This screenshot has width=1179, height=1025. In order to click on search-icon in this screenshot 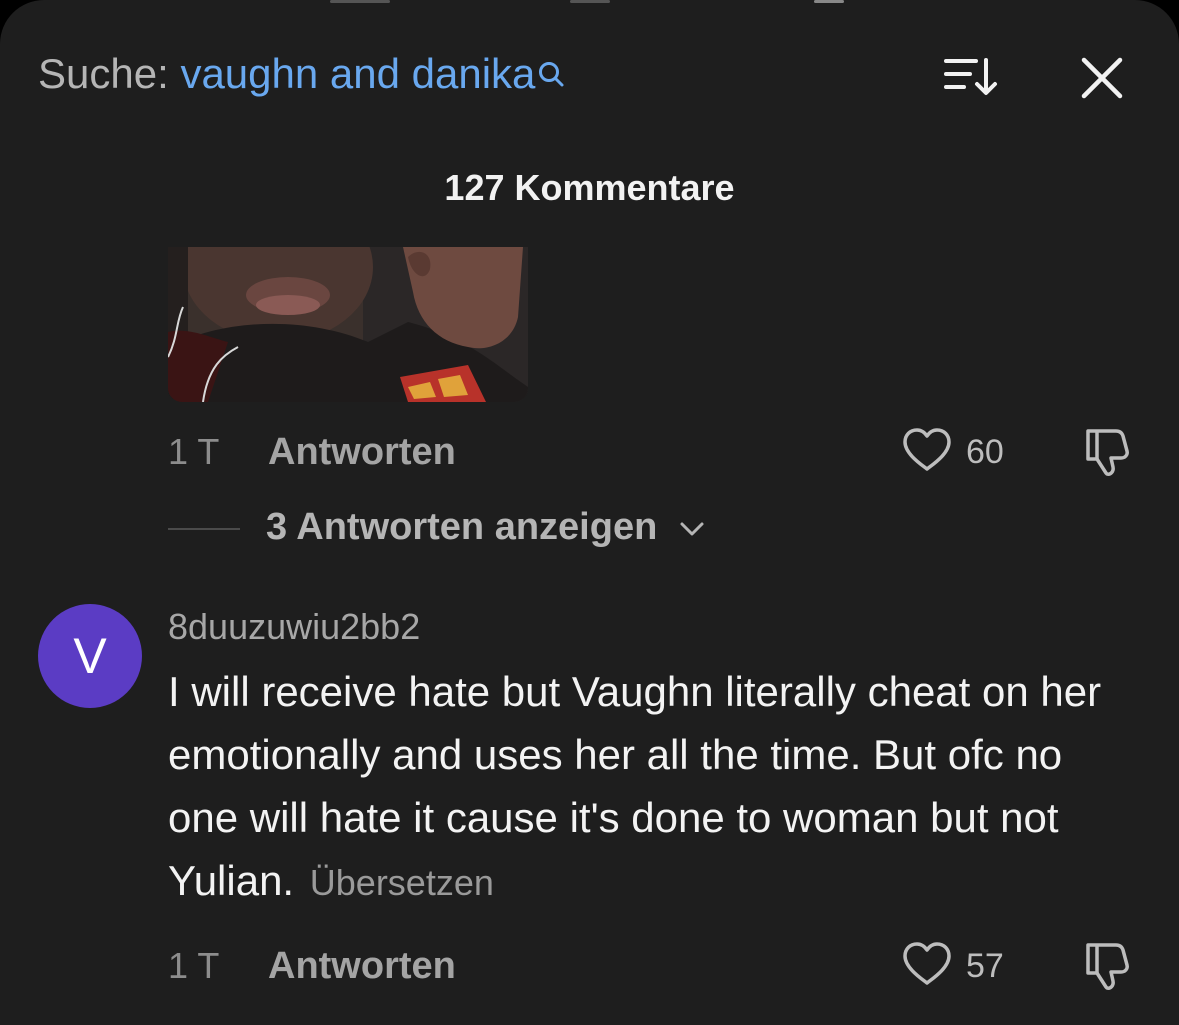, I will do `click(552, 76)`.